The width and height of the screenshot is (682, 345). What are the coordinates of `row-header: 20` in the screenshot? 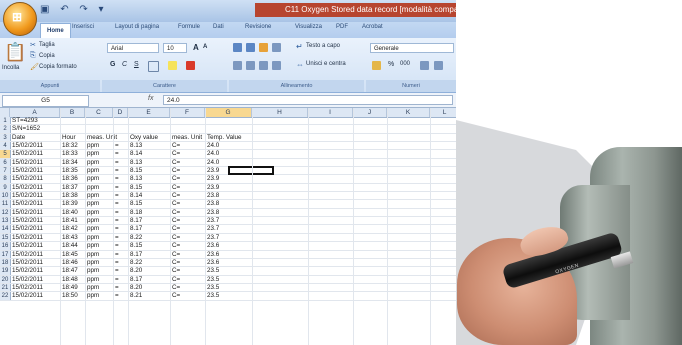 It's located at (5, 279).